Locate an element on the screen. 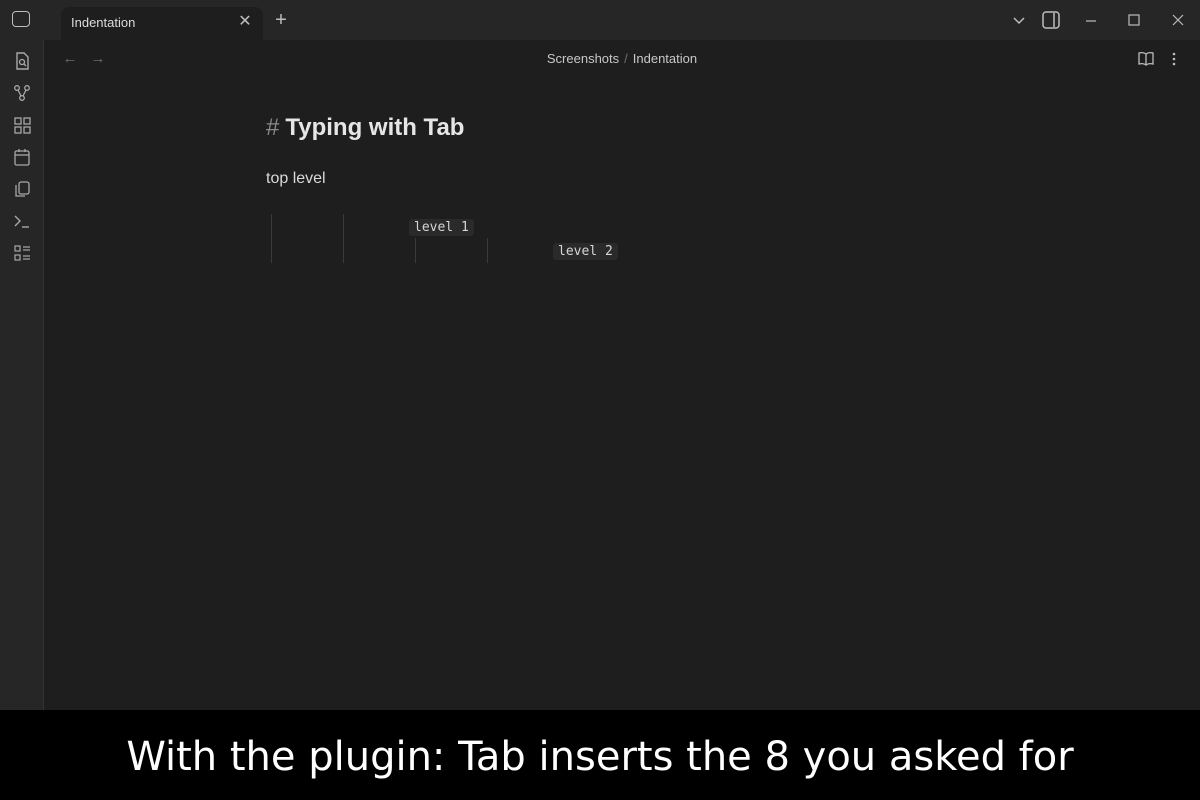 Image resolution: width=1200 pixels, height=800 pixels. minimize-icon is located at coordinates (1091, 20).